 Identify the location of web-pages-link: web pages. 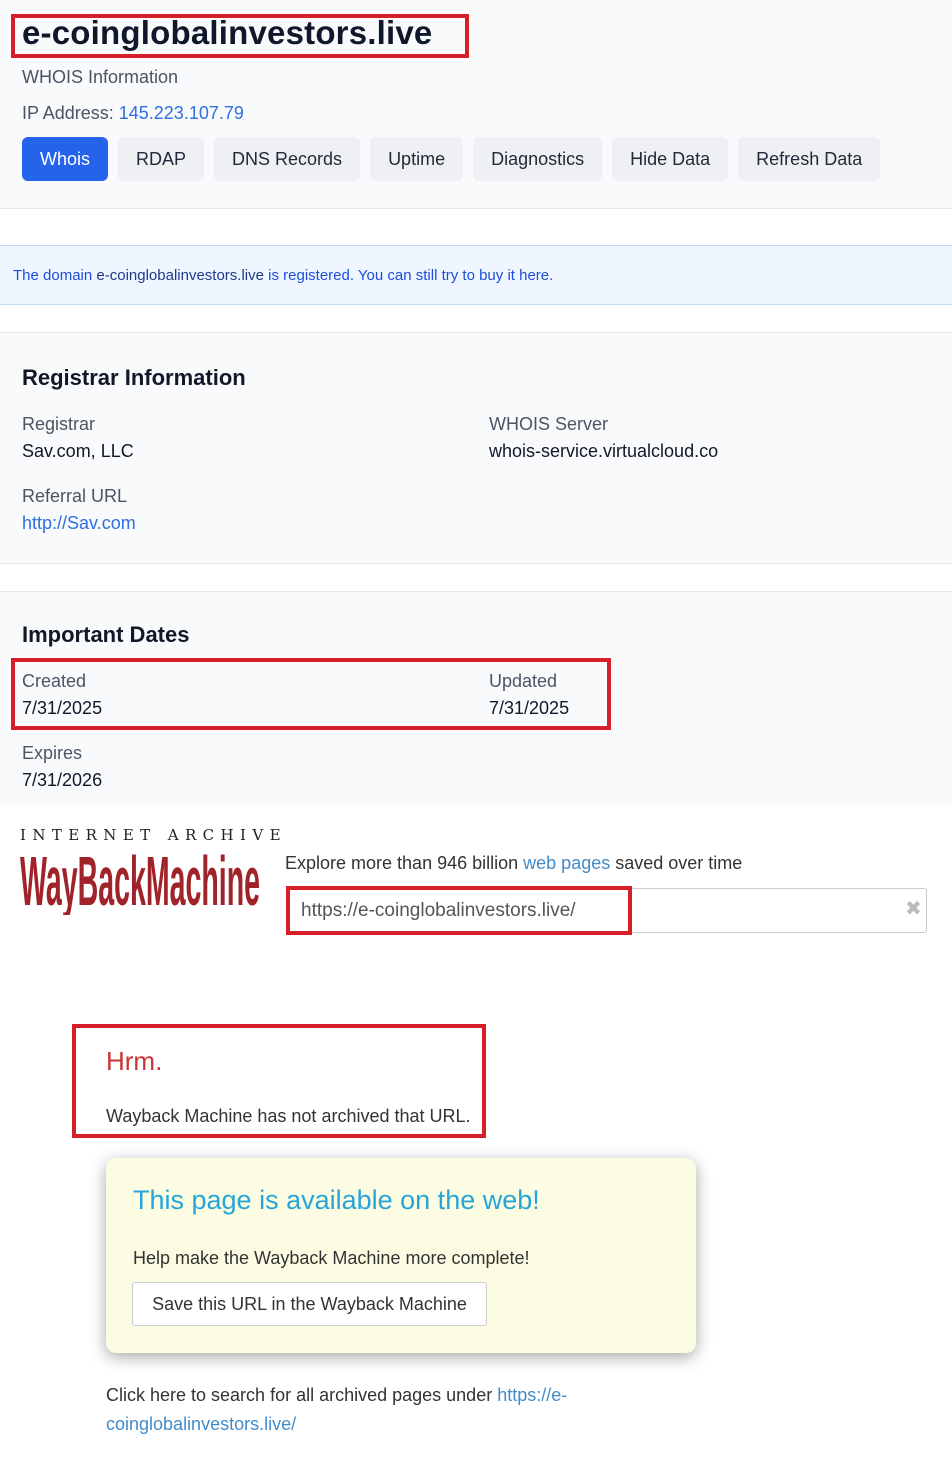
(566, 863).